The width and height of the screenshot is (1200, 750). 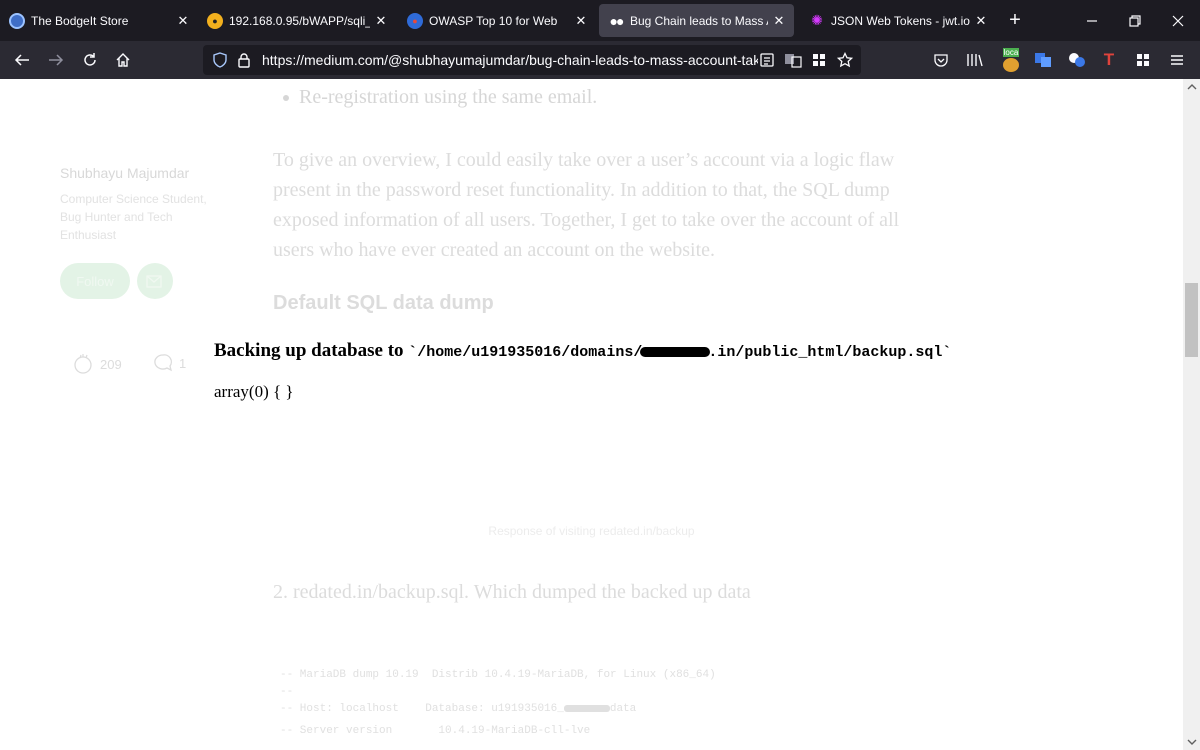 What do you see at coordinates (244, 60) in the screenshot?
I see `lock-icon` at bounding box center [244, 60].